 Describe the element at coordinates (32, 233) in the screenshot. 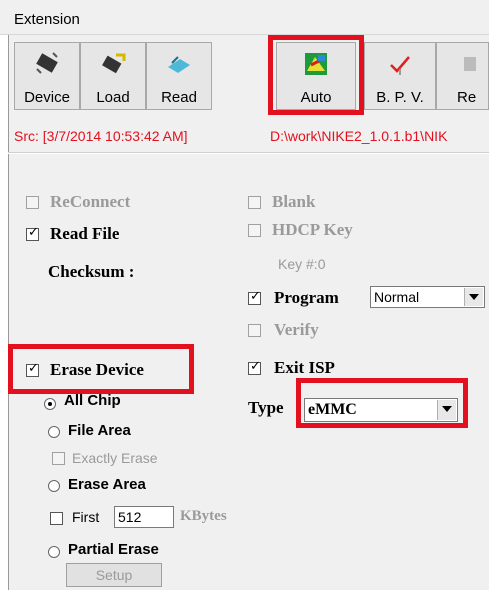

I see `read-file-checkbox: ✓` at that location.